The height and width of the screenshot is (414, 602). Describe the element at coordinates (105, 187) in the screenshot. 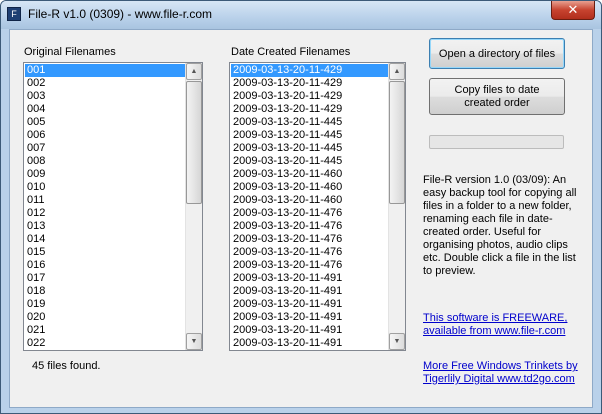

I see `list-item: 010` at that location.